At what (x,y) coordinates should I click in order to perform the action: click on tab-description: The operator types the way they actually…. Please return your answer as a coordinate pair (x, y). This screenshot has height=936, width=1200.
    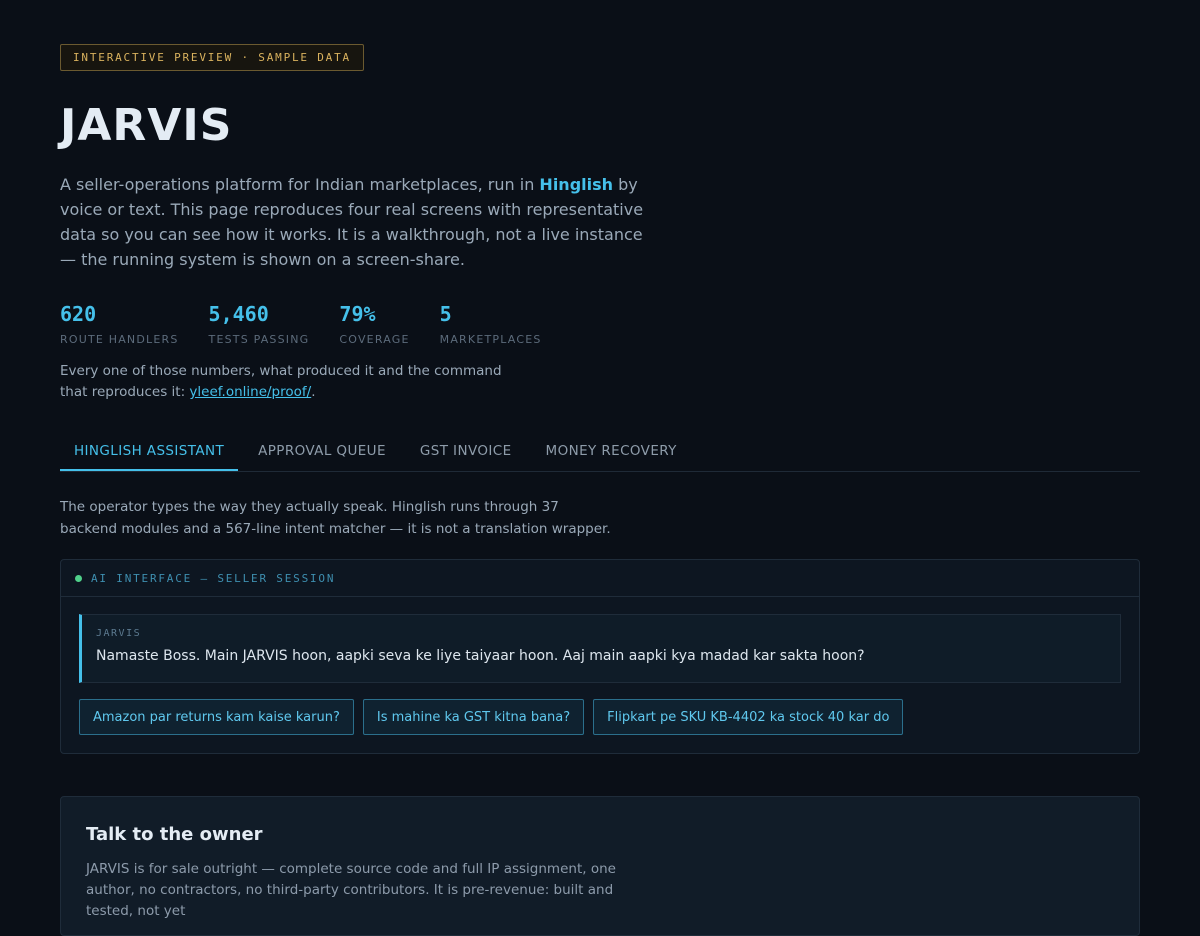
    Looking at the image, I should click on (335, 518).